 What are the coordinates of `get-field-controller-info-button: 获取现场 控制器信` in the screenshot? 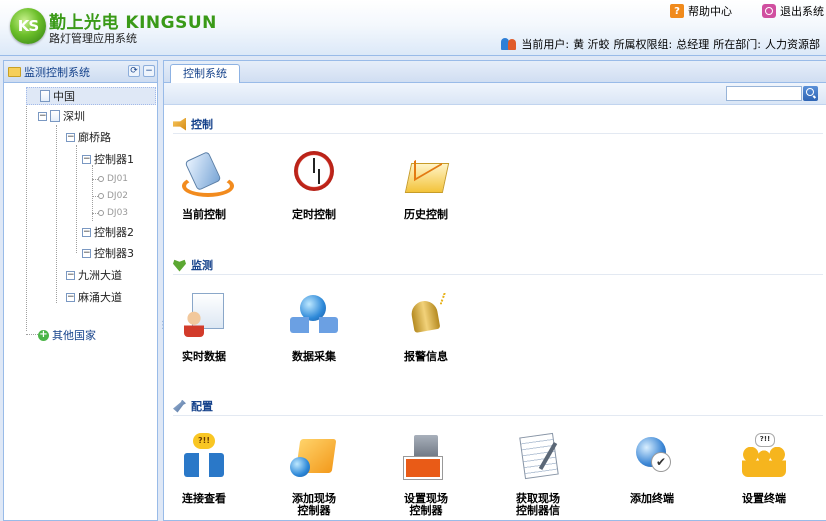 It's located at (538, 475).